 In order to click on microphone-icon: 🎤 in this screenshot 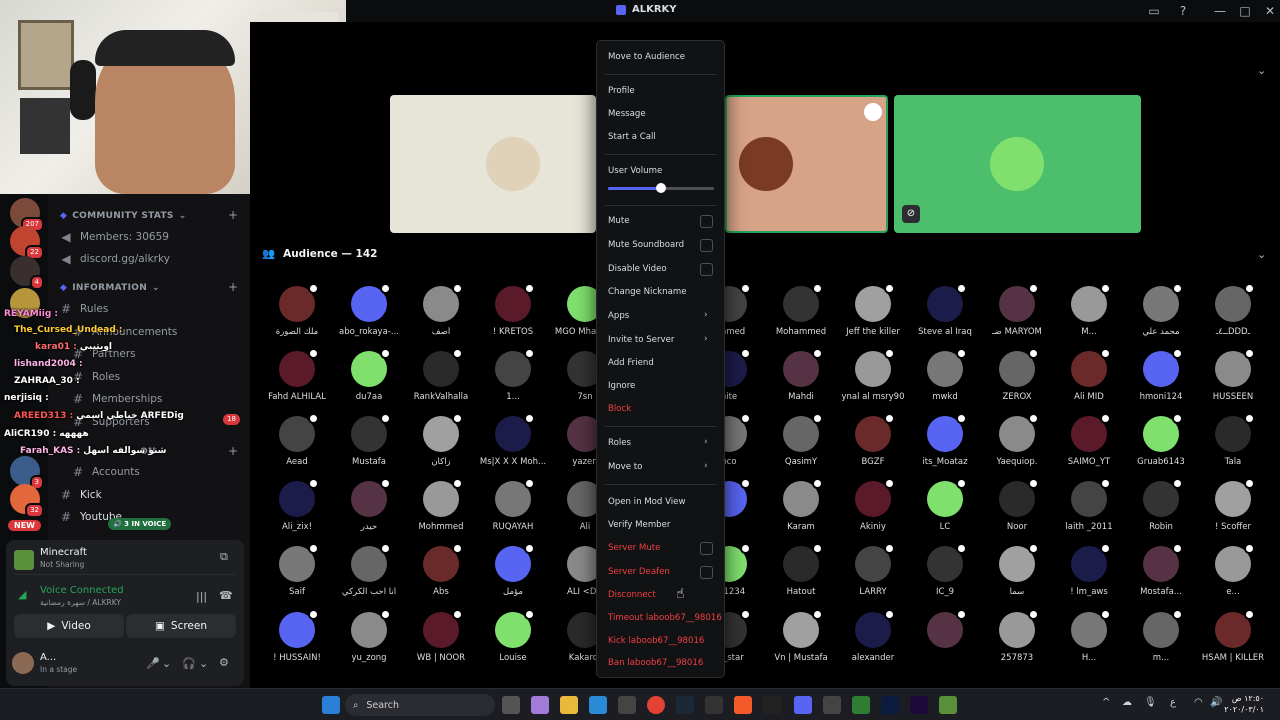, I will do `click(153, 663)`.